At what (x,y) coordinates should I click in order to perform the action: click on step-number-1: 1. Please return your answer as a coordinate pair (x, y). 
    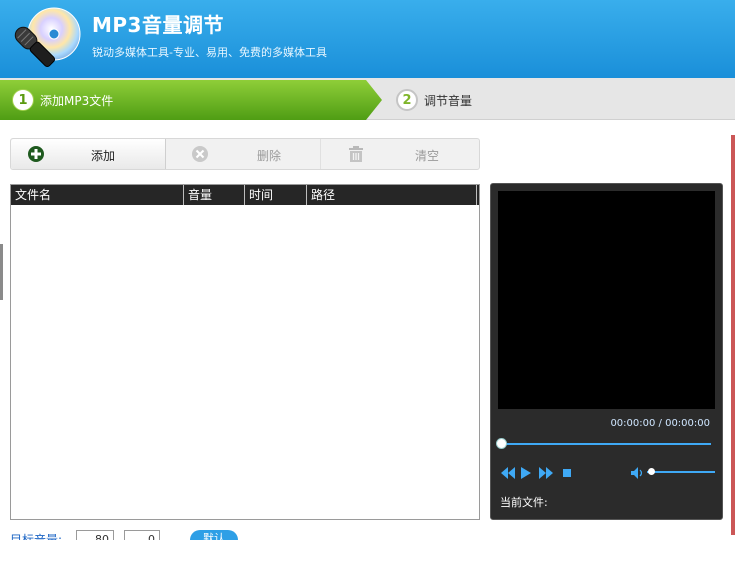
    Looking at the image, I should click on (23, 100).